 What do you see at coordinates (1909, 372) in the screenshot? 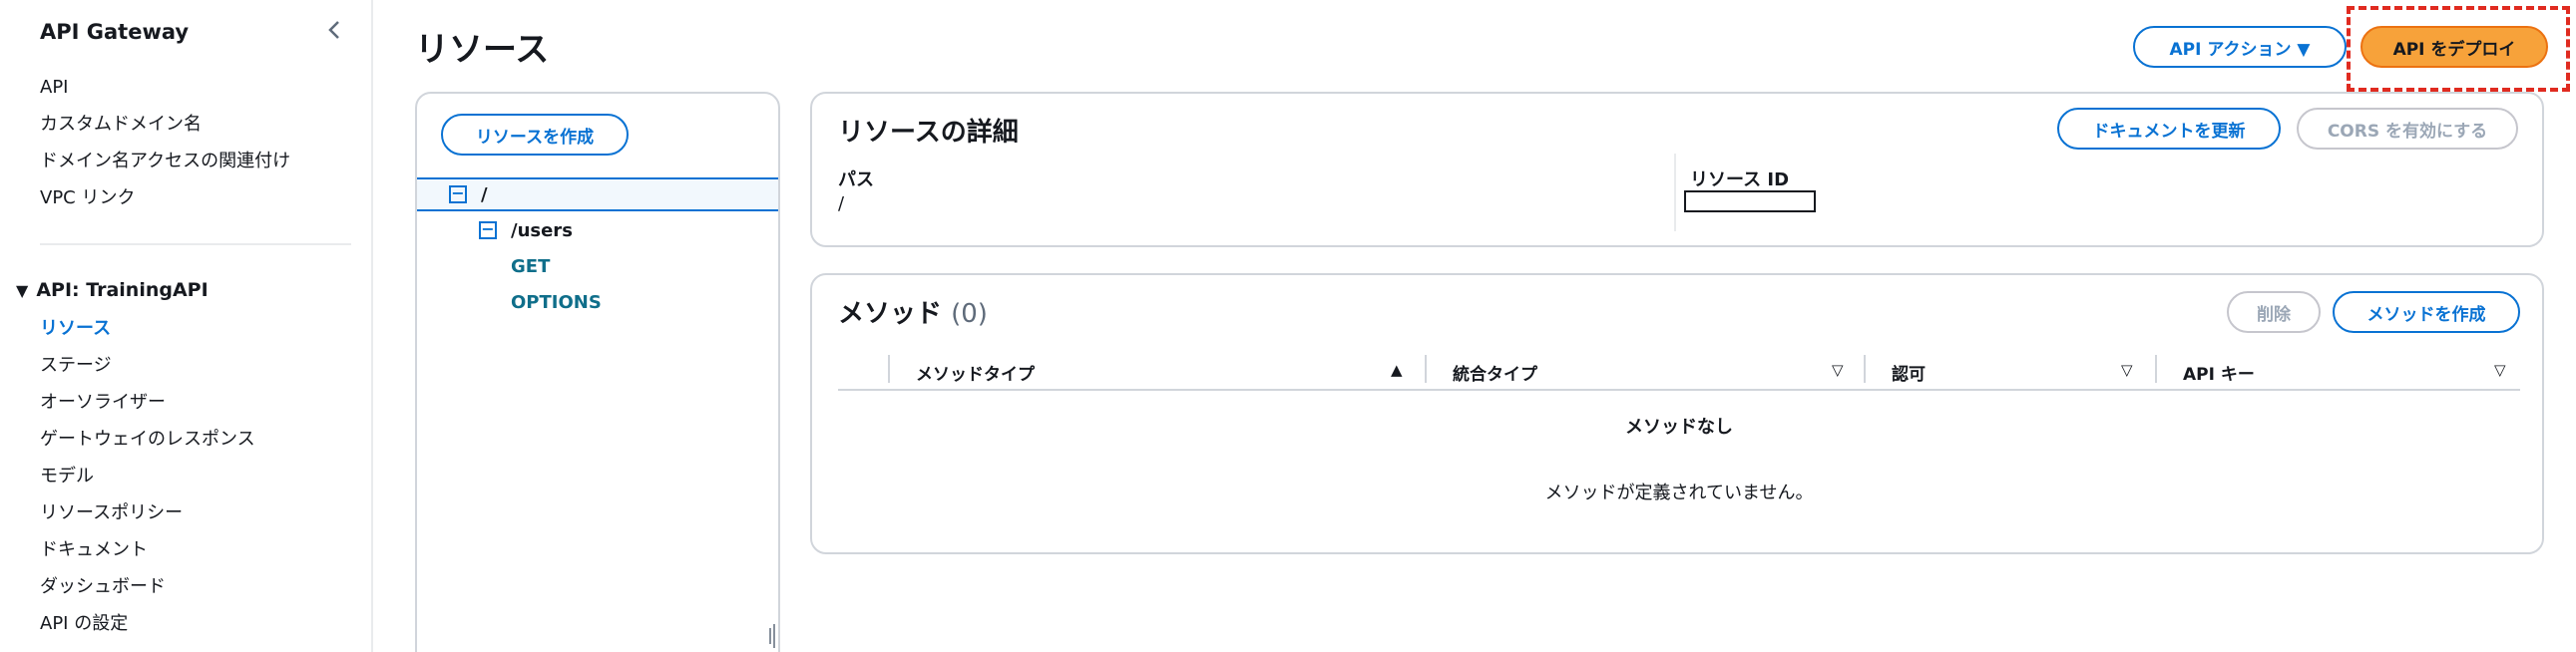
I see `column-header-authorization: 認可` at bounding box center [1909, 372].